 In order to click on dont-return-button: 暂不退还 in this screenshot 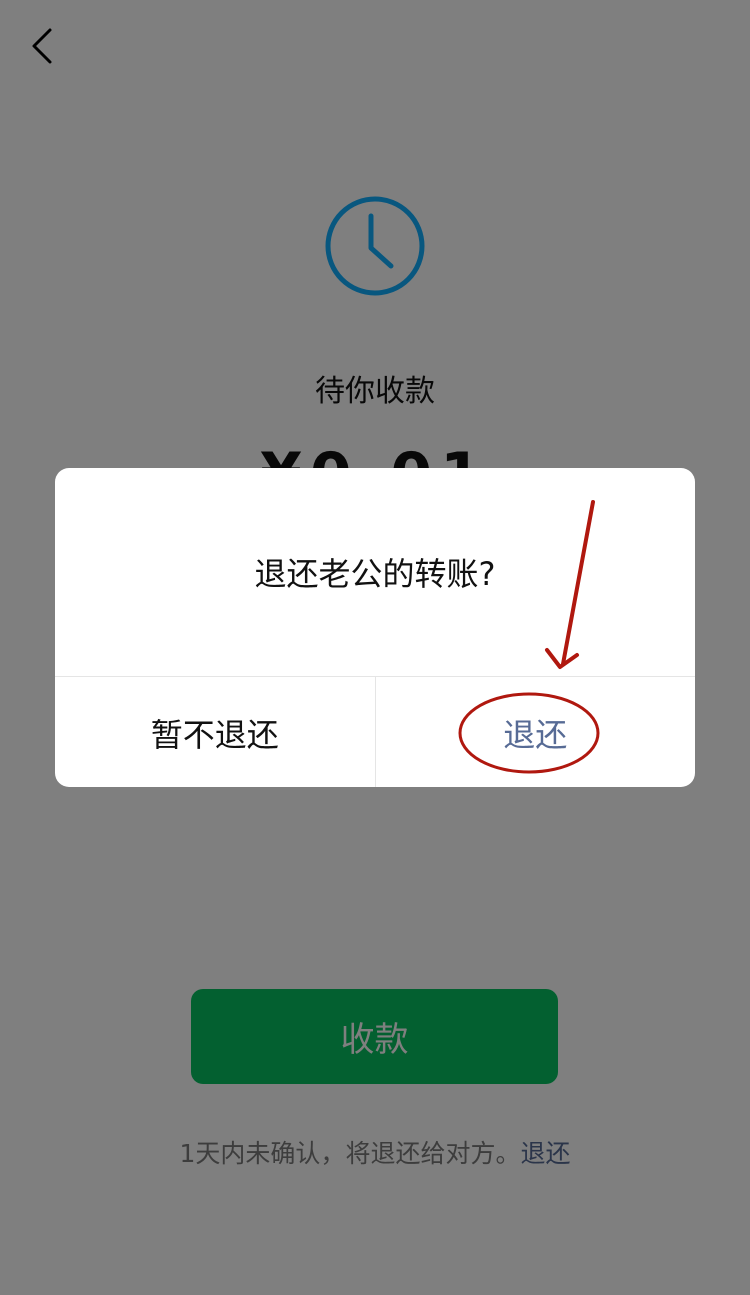, I will do `click(215, 732)`.